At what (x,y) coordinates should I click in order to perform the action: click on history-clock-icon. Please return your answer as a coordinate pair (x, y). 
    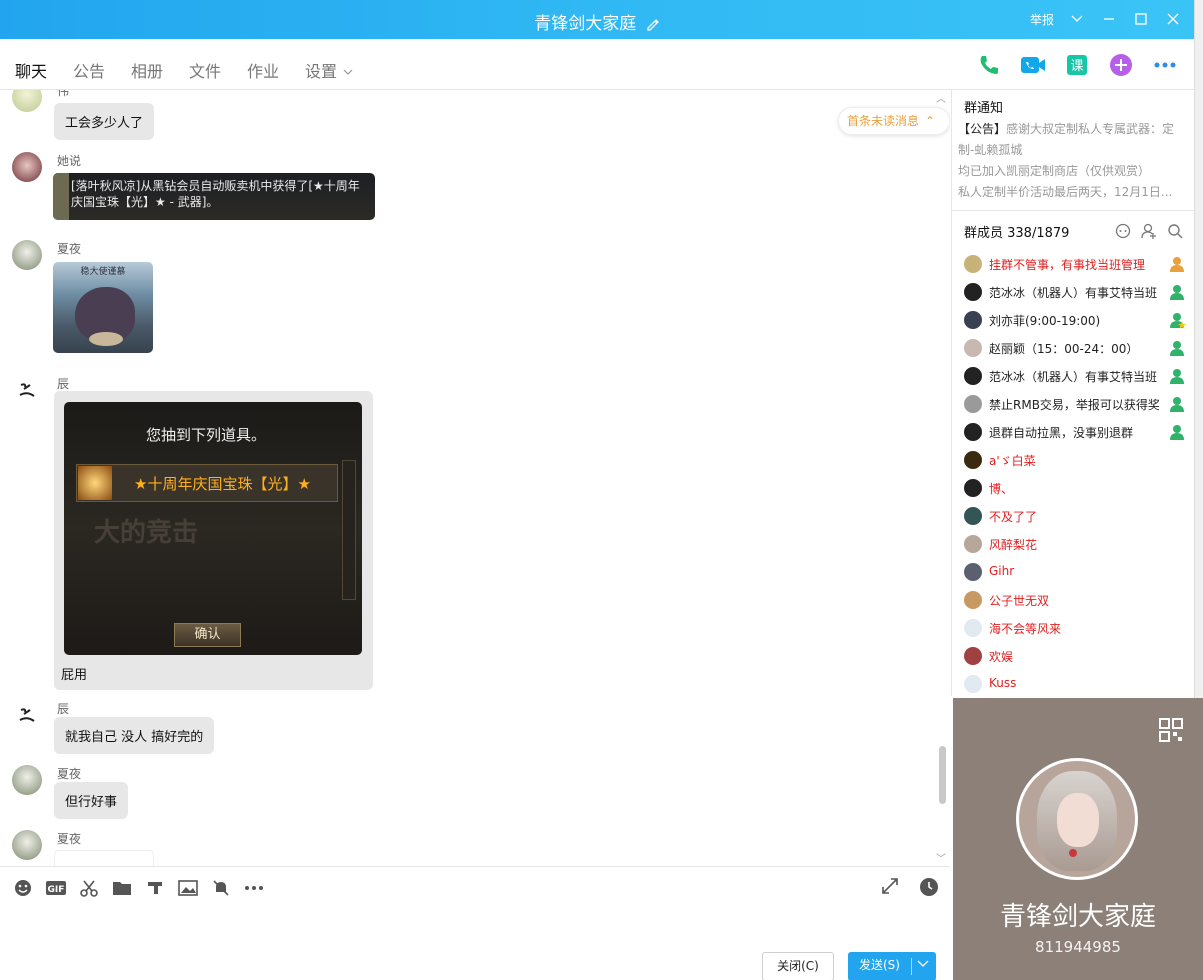
    Looking at the image, I should click on (929, 889).